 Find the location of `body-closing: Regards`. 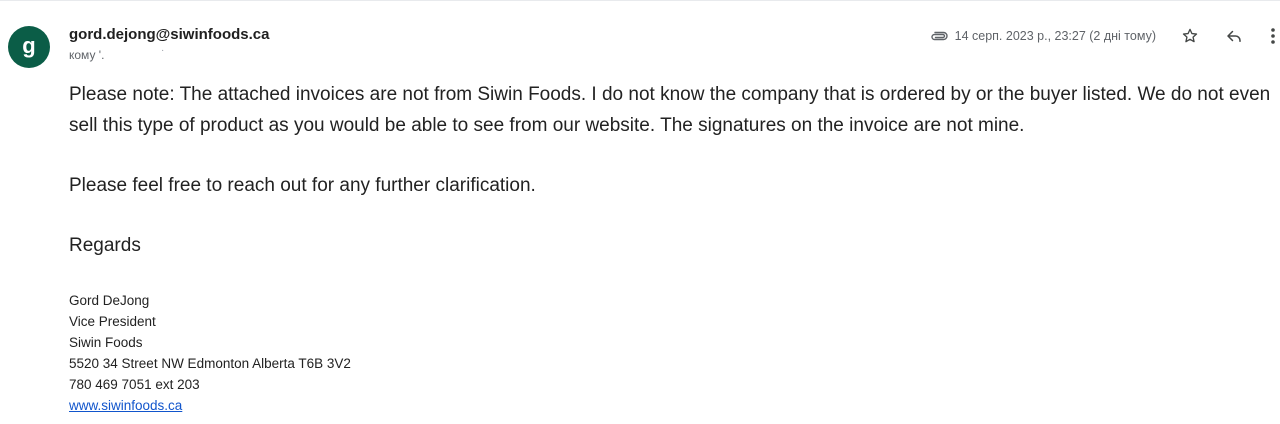

body-closing: Regards is located at coordinates (105, 245).